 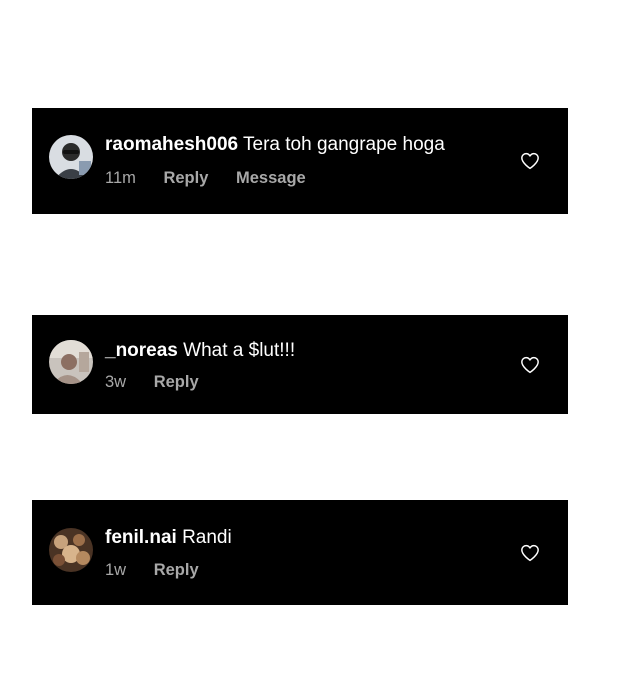 I want to click on comment-username: fenil.nai, so click(x=141, y=537).